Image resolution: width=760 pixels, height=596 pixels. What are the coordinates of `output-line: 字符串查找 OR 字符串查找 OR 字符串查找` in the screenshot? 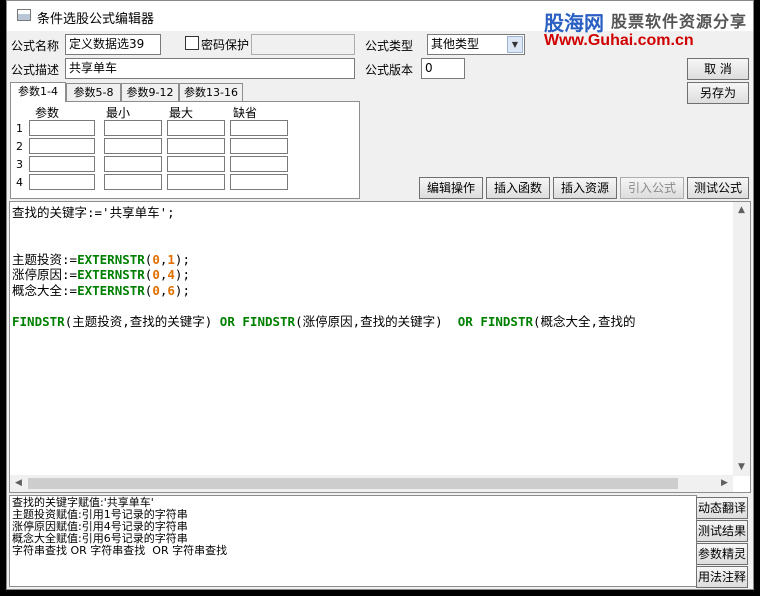 It's located at (120, 550).